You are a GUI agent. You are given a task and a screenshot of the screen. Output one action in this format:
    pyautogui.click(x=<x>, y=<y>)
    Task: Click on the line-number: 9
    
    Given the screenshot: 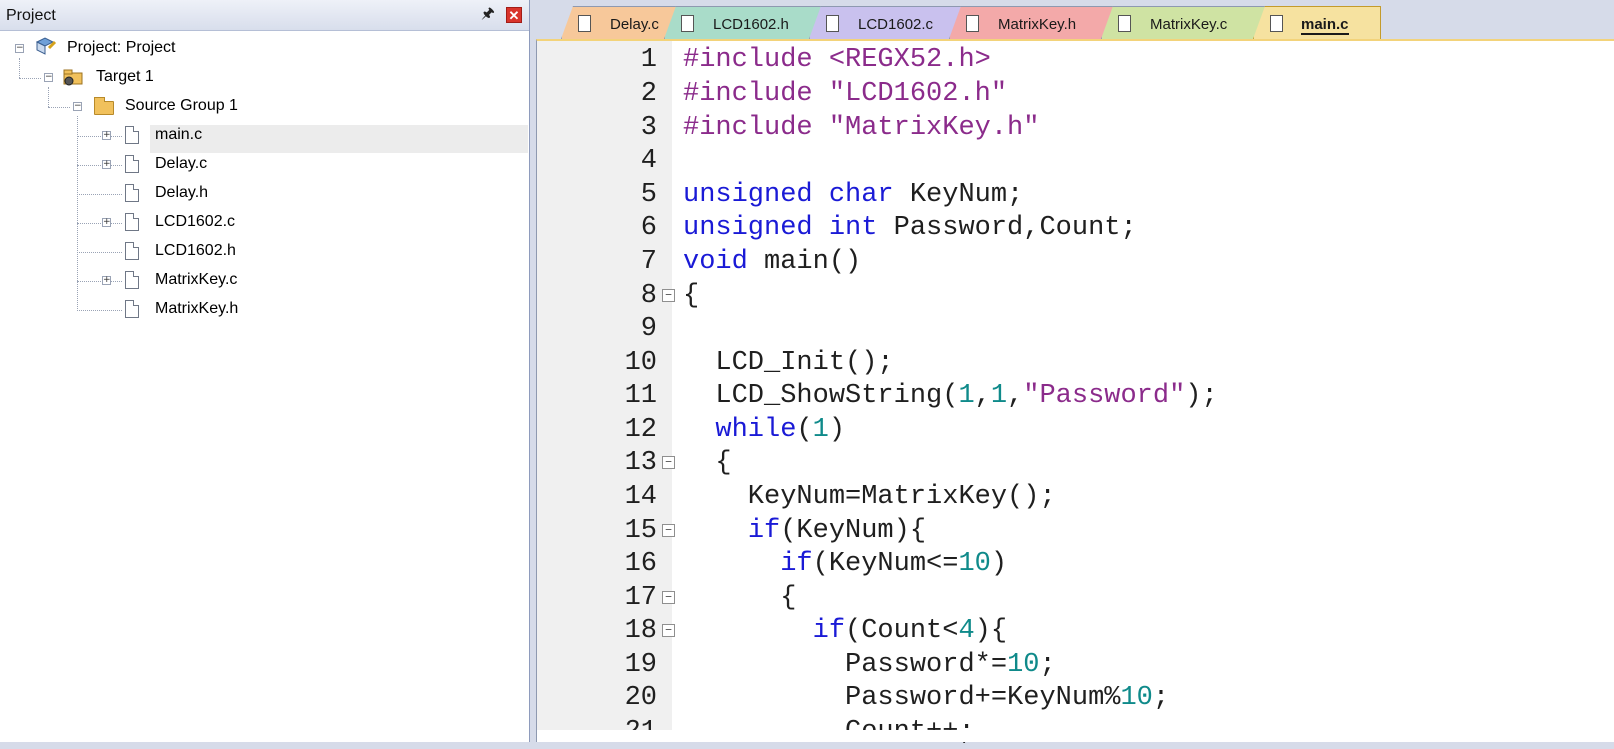 What is the action you would take?
    pyautogui.click(x=648, y=329)
    